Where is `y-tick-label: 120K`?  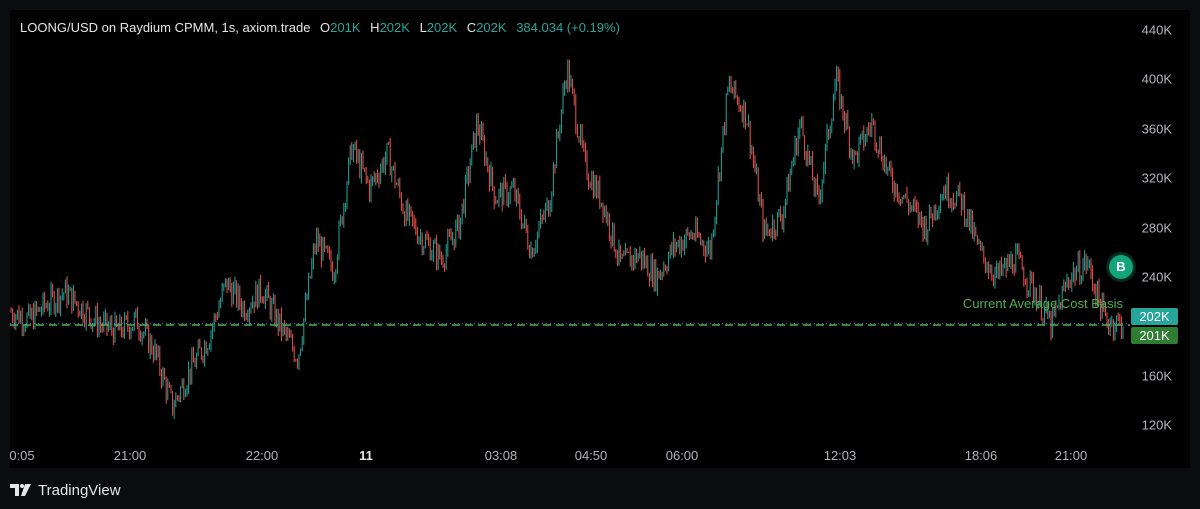
y-tick-label: 120K is located at coordinates (1156, 425).